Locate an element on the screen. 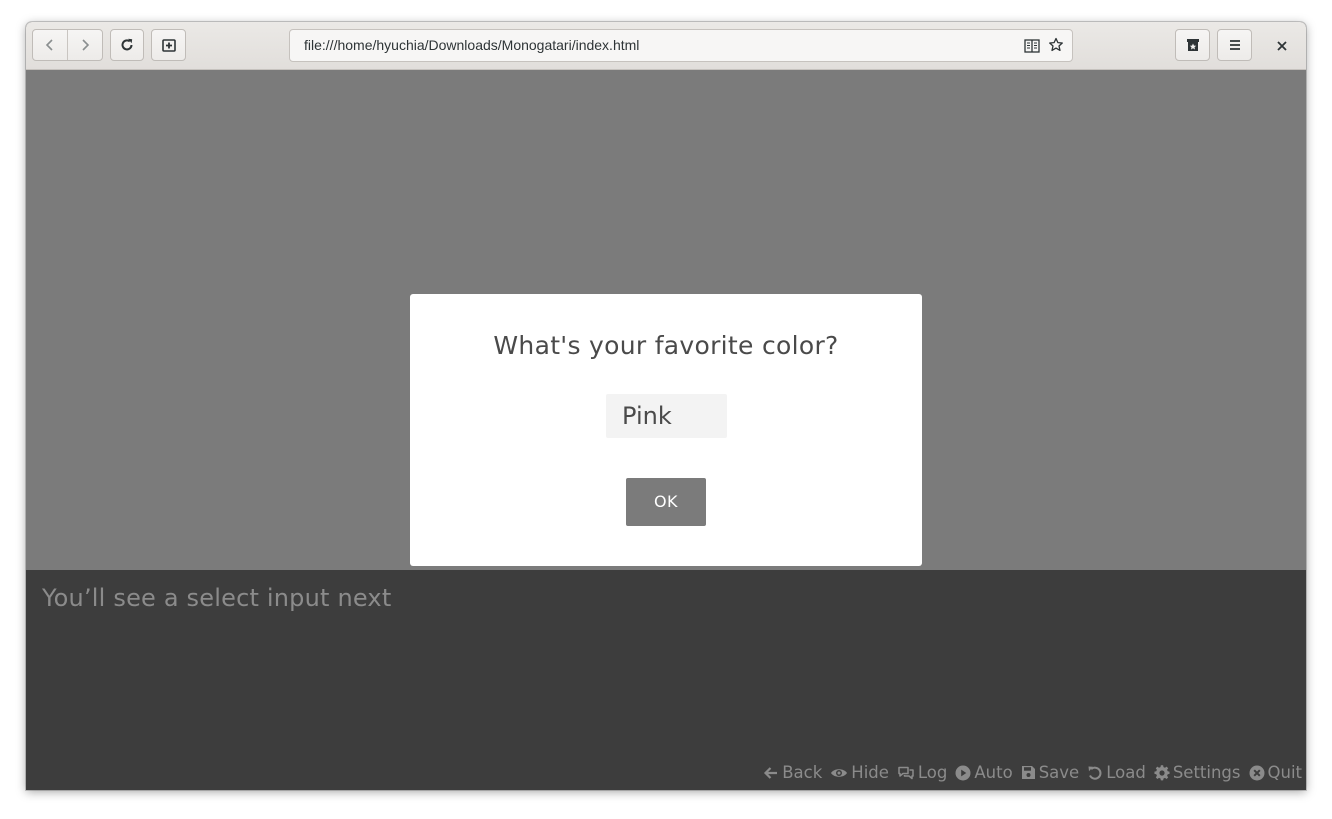  quick-menu-back-button: Back is located at coordinates (792, 772).